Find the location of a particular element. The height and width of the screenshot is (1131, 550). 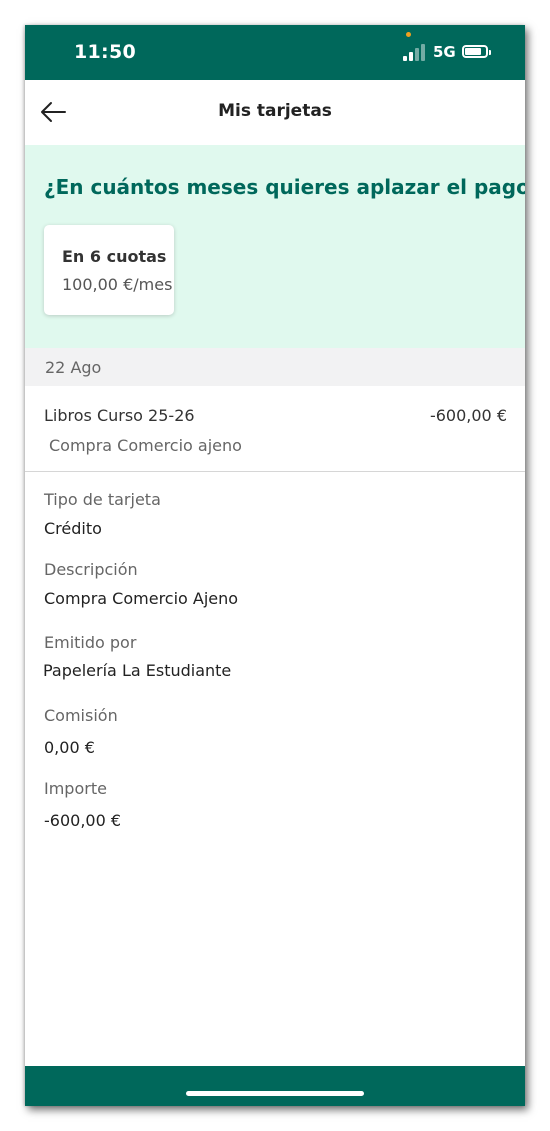

issuer-value: Papelería La Estudiante is located at coordinates (137, 670).